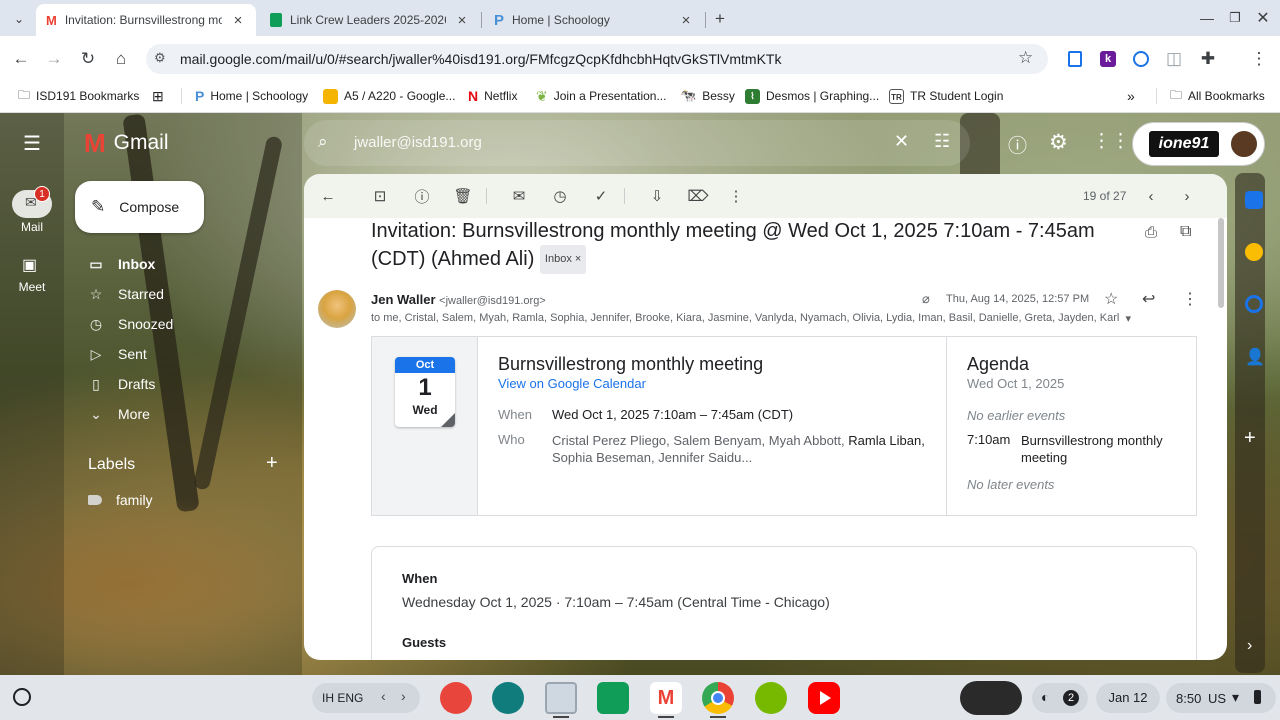 The image size is (1280, 720). What do you see at coordinates (130, 324) in the screenshot?
I see `nav-snoozed: ◷ Snoozed` at bounding box center [130, 324].